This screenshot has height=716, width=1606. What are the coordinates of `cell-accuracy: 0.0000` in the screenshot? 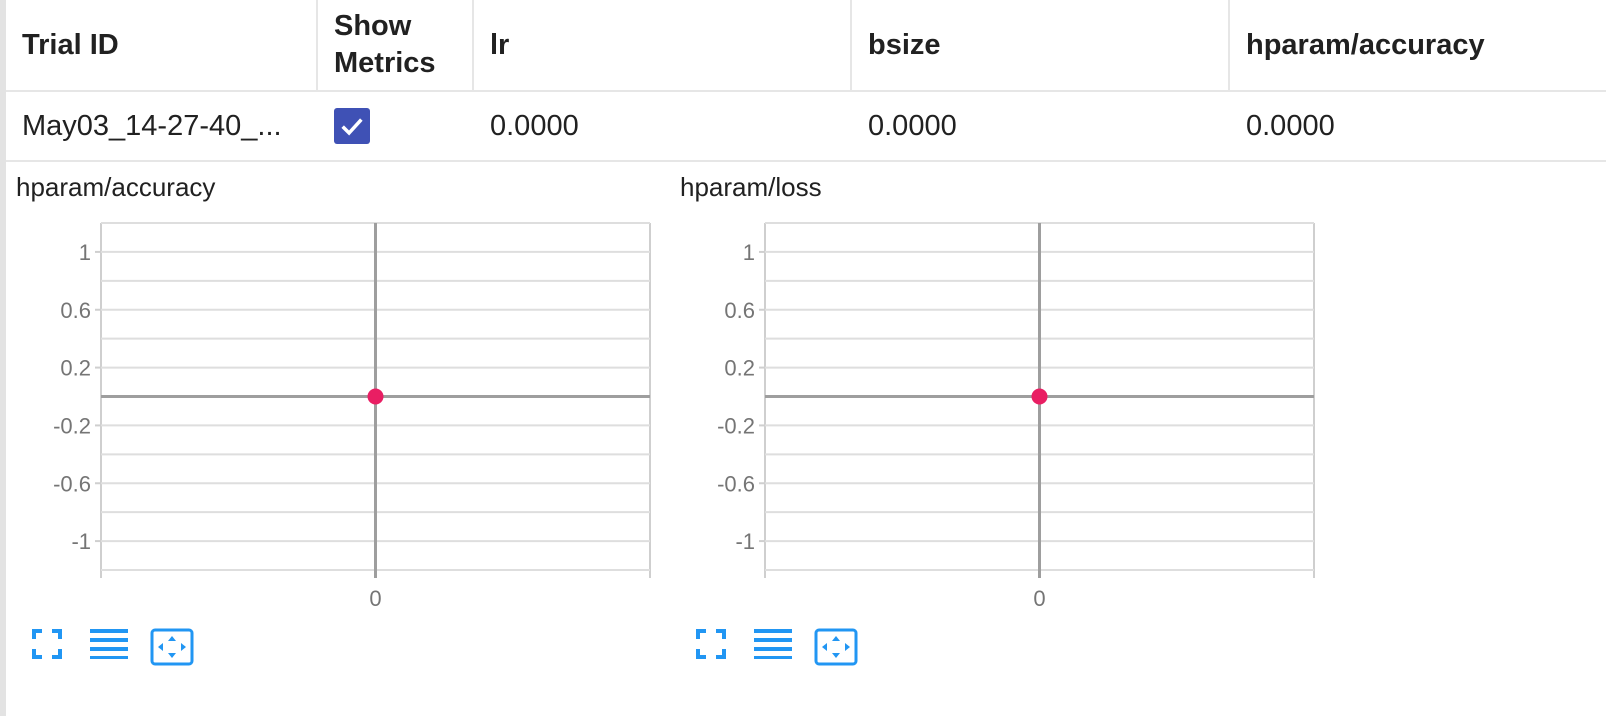 It's located at (1290, 125).